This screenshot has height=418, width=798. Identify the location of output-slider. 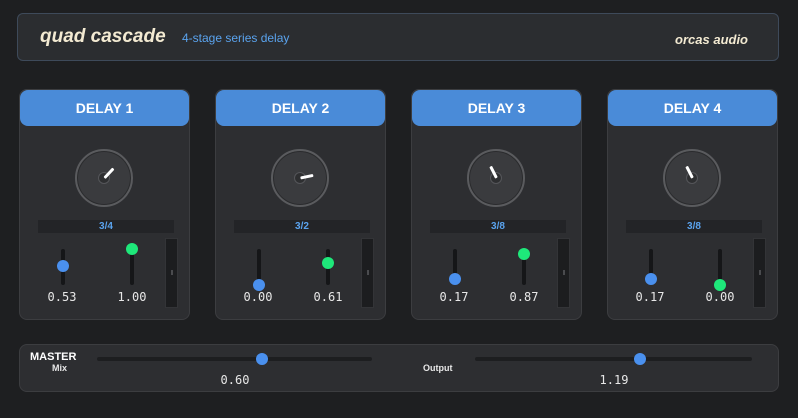
(613, 359).